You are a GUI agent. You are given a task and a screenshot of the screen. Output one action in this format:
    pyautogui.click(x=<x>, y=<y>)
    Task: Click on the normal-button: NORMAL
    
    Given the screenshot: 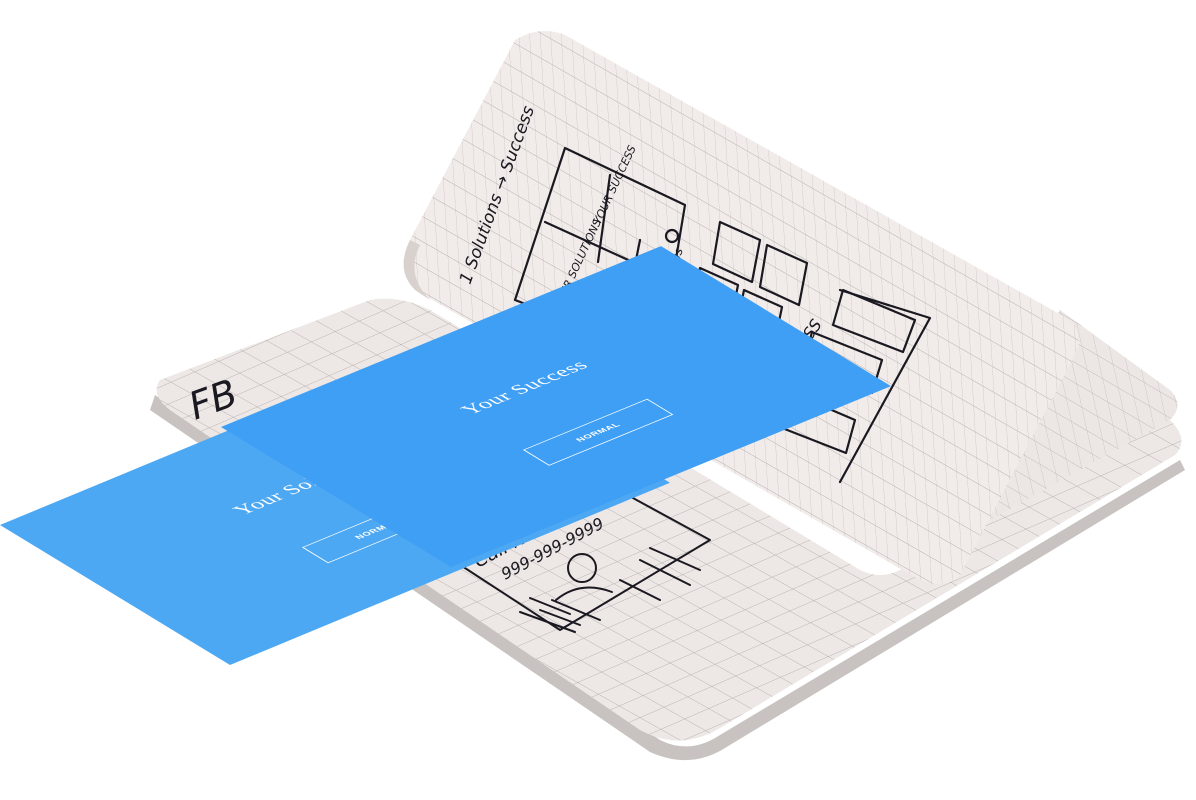 What is the action you would take?
    pyautogui.click(x=598, y=432)
    